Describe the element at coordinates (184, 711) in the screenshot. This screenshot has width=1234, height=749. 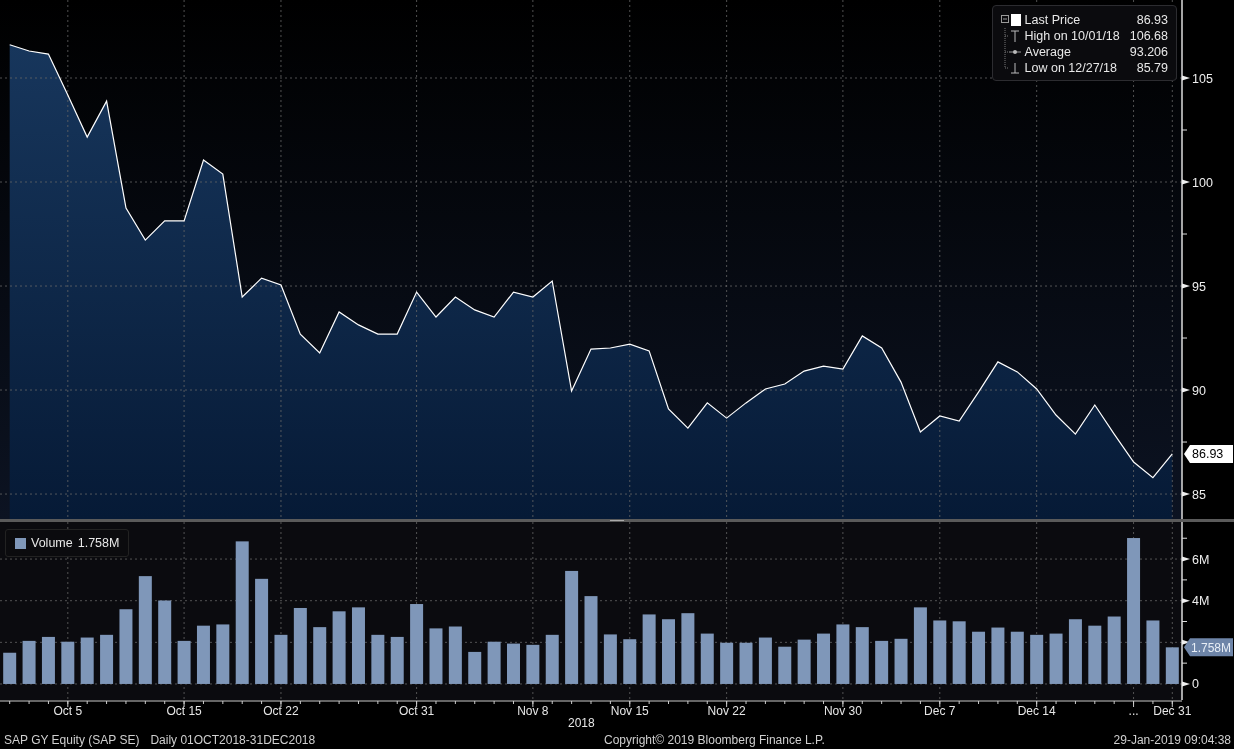
I see `axis-label: Oct 15` at that location.